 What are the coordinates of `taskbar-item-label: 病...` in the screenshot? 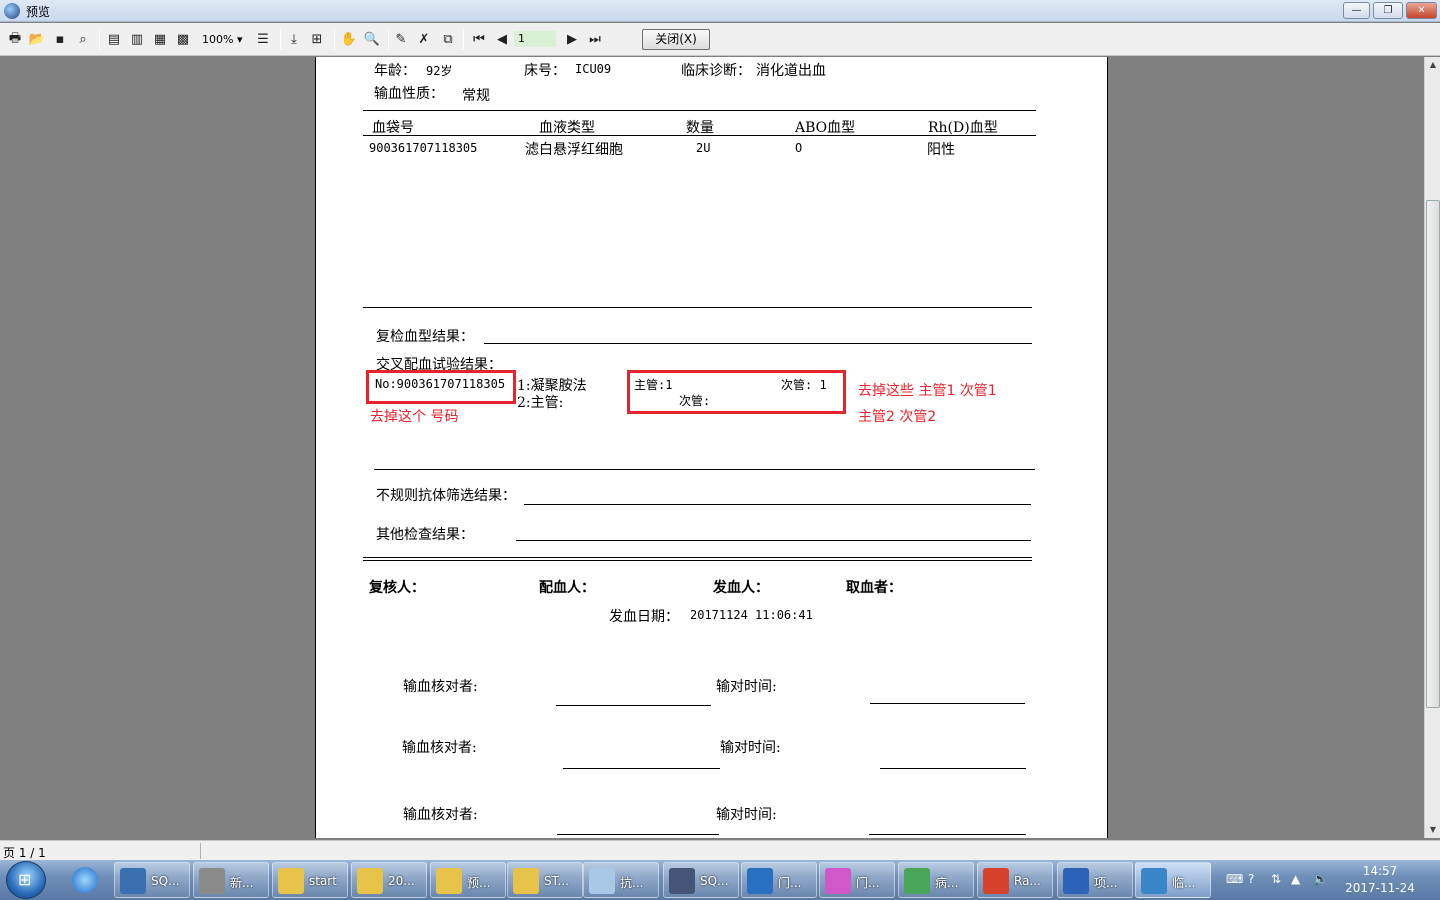 It's located at (947, 883).